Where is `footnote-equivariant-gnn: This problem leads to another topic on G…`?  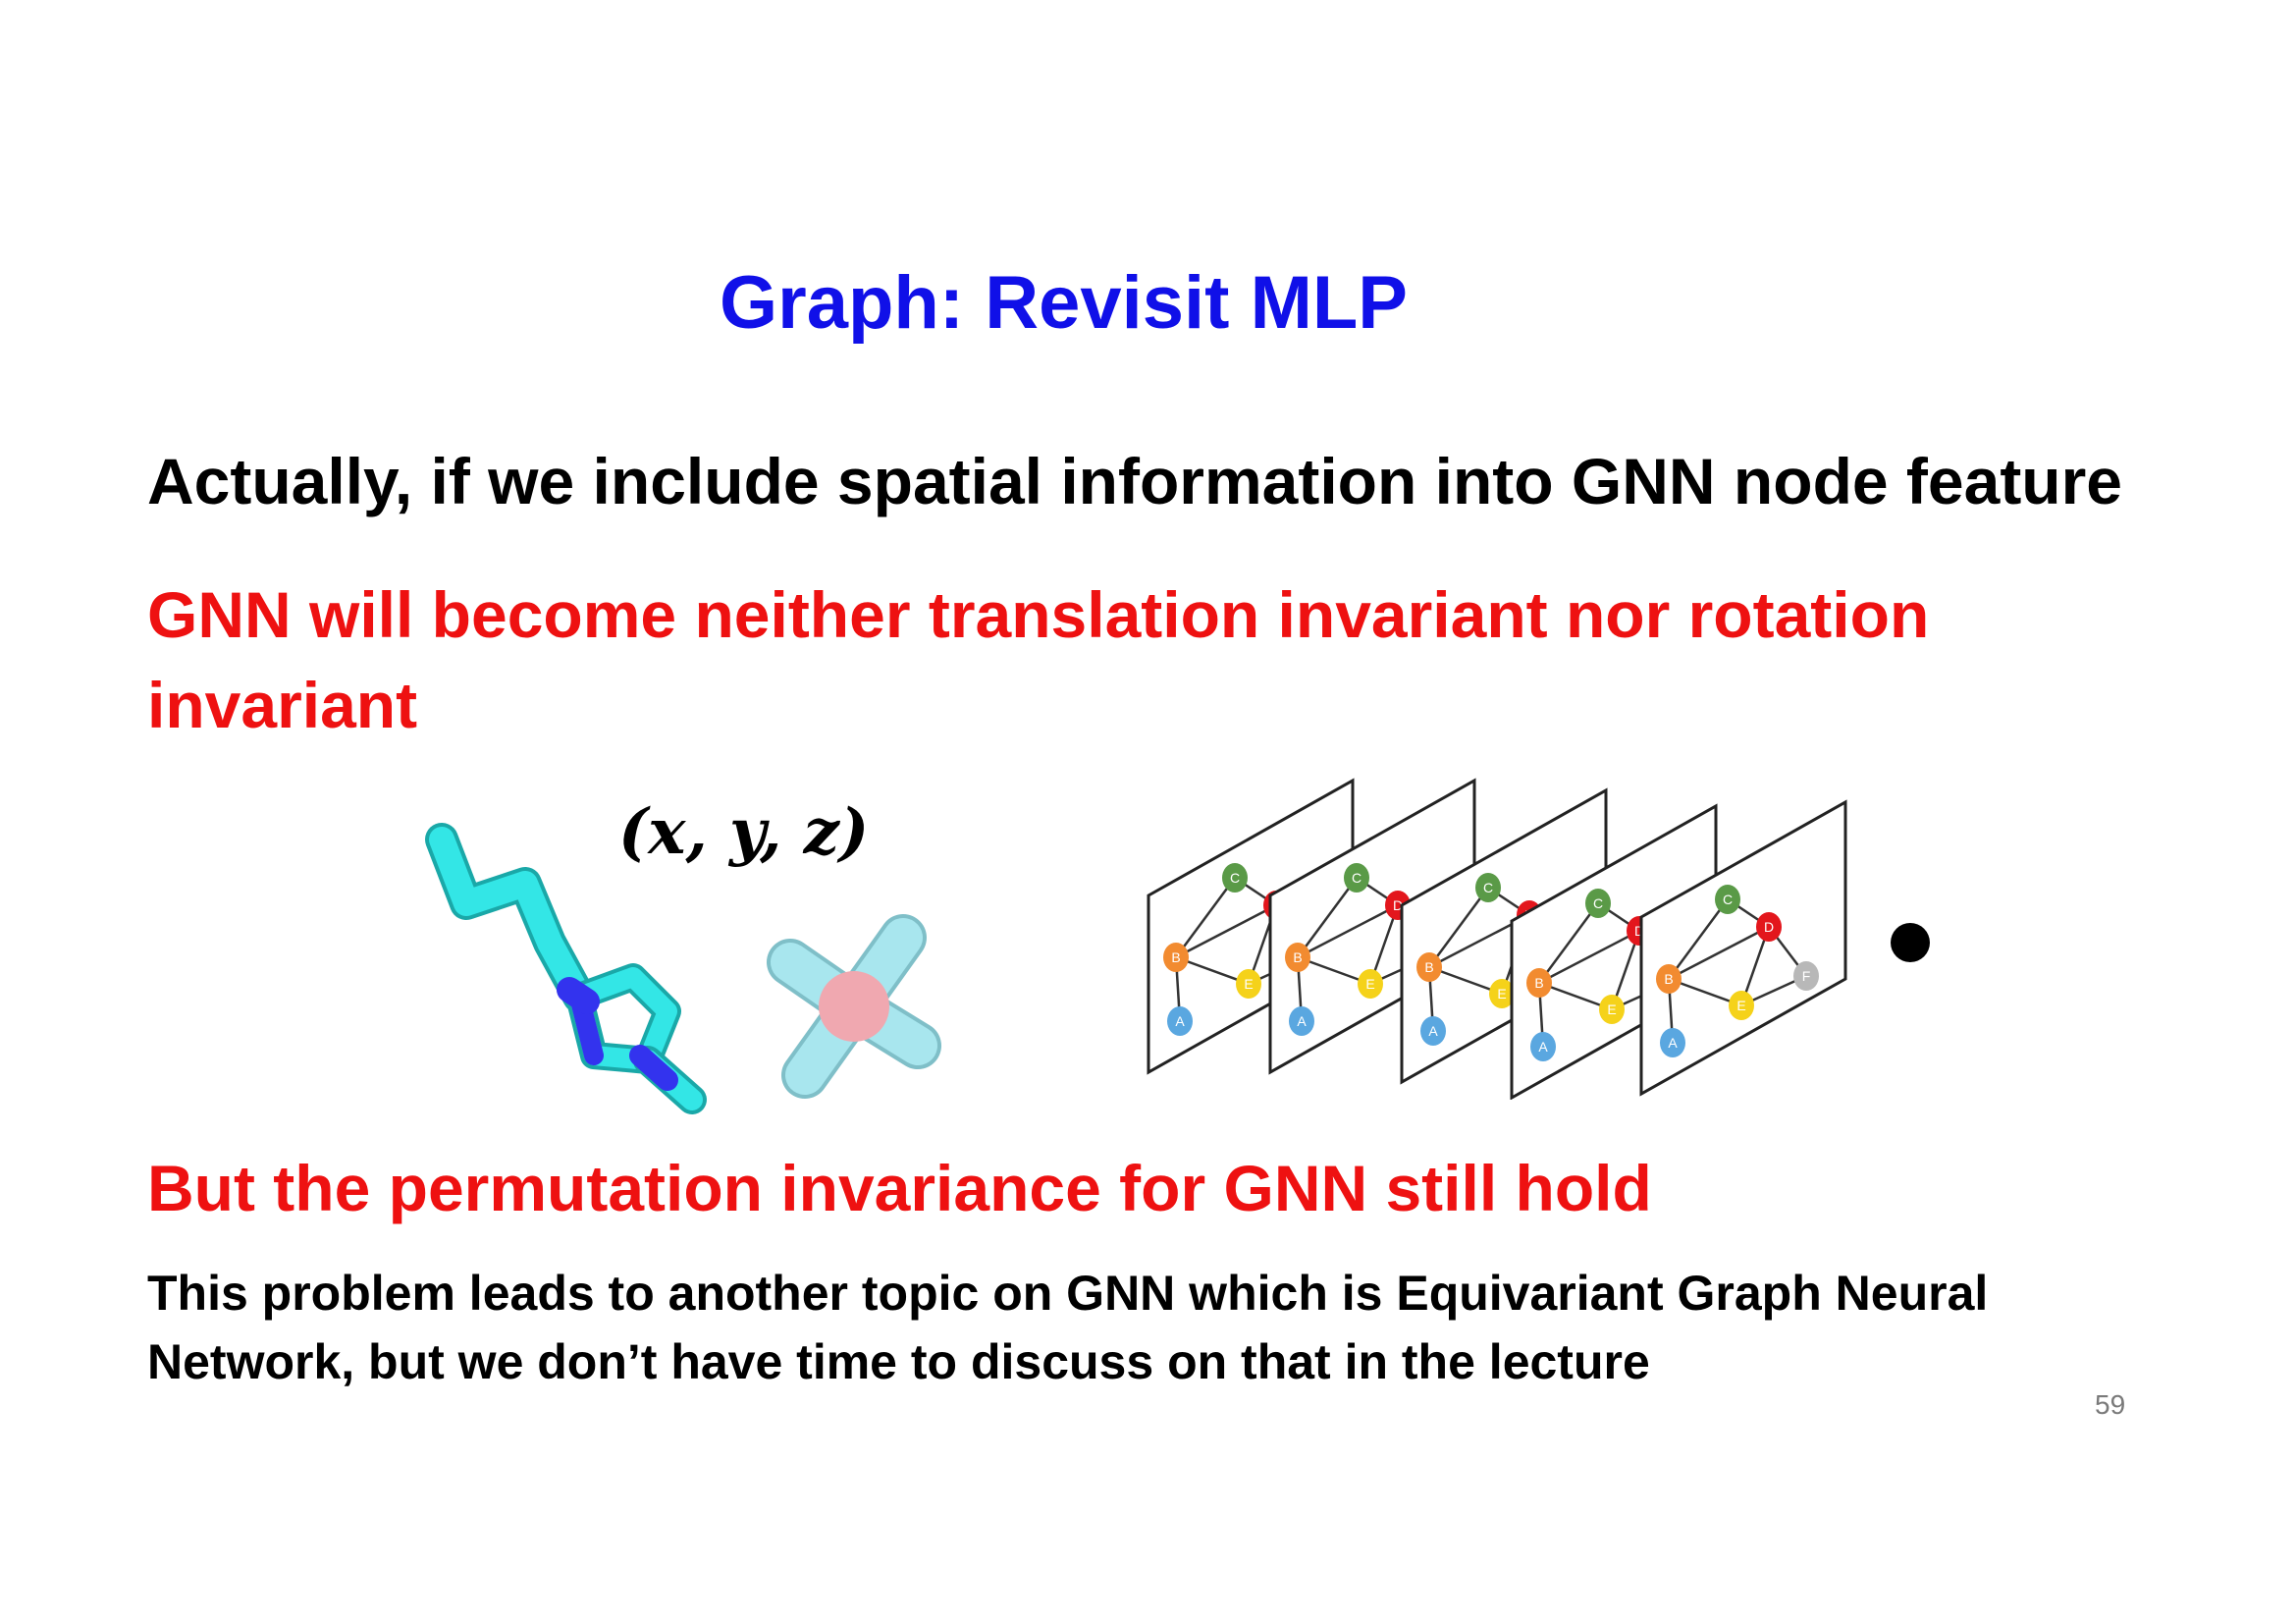 footnote-equivariant-gnn: This problem leads to another topic on G… is located at coordinates (1068, 1327).